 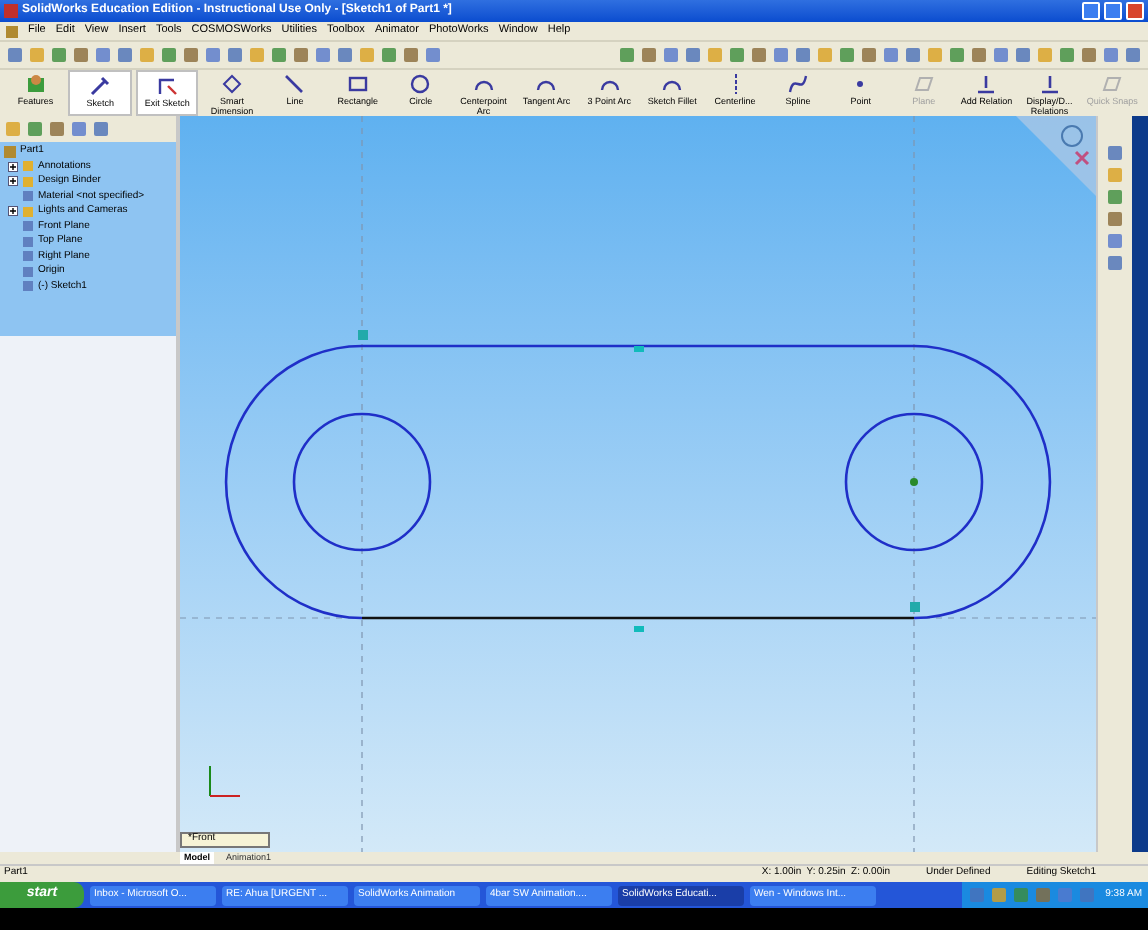 I want to click on diamond-icon, so click(x=232, y=84).